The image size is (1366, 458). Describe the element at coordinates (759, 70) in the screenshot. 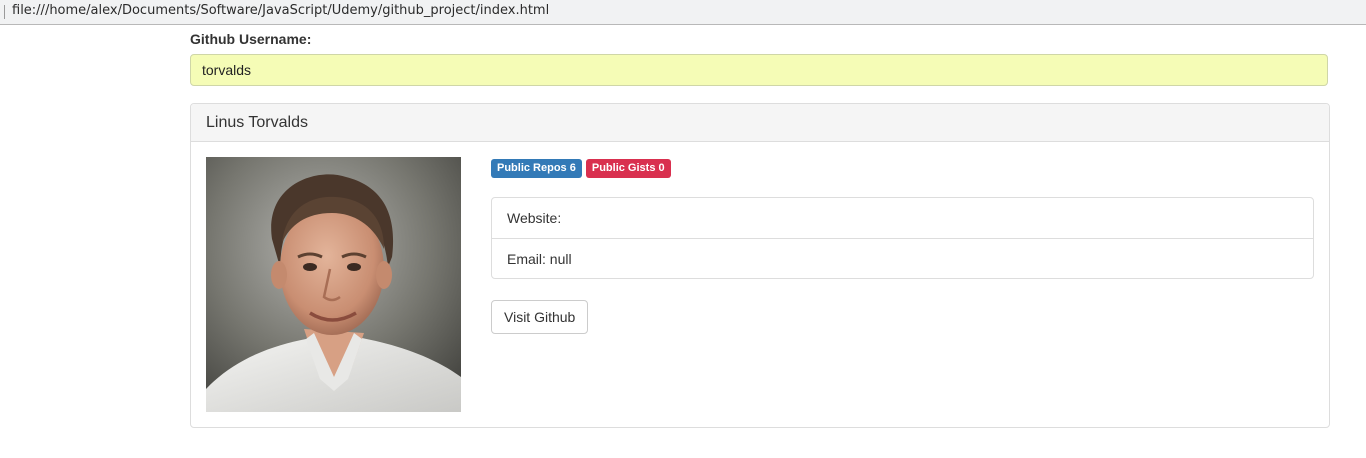

I see `username-input` at that location.